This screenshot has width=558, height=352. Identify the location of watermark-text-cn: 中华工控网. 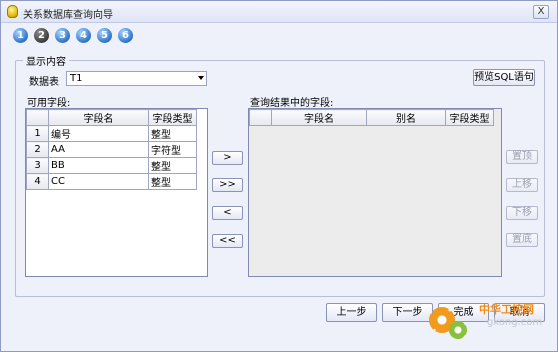
(506, 309).